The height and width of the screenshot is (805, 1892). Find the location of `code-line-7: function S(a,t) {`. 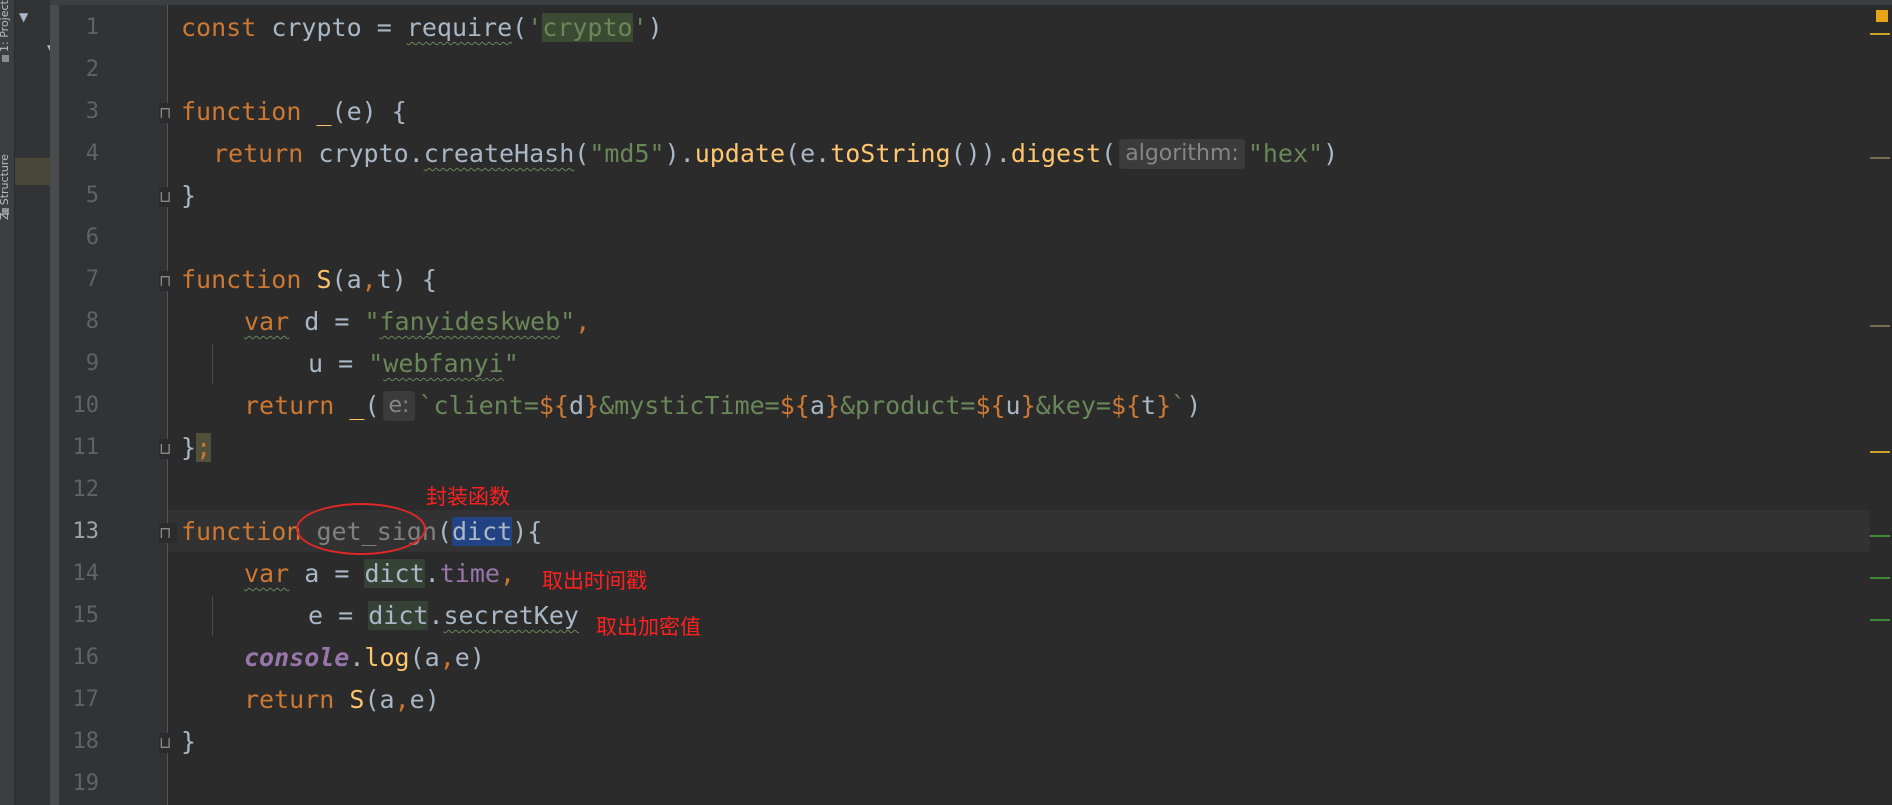

code-line-7: function S(a,t) { is located at coordinates (309, 280).